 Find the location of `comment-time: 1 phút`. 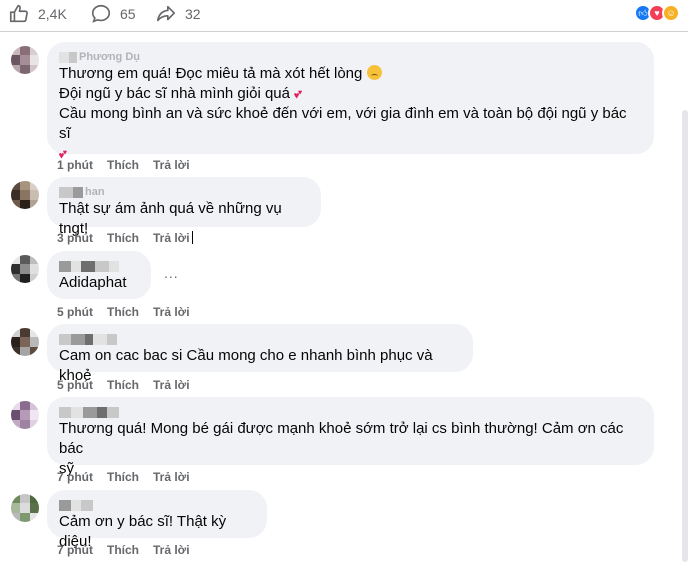

comment-time: 1 phút is located at coordinates (75, 165).